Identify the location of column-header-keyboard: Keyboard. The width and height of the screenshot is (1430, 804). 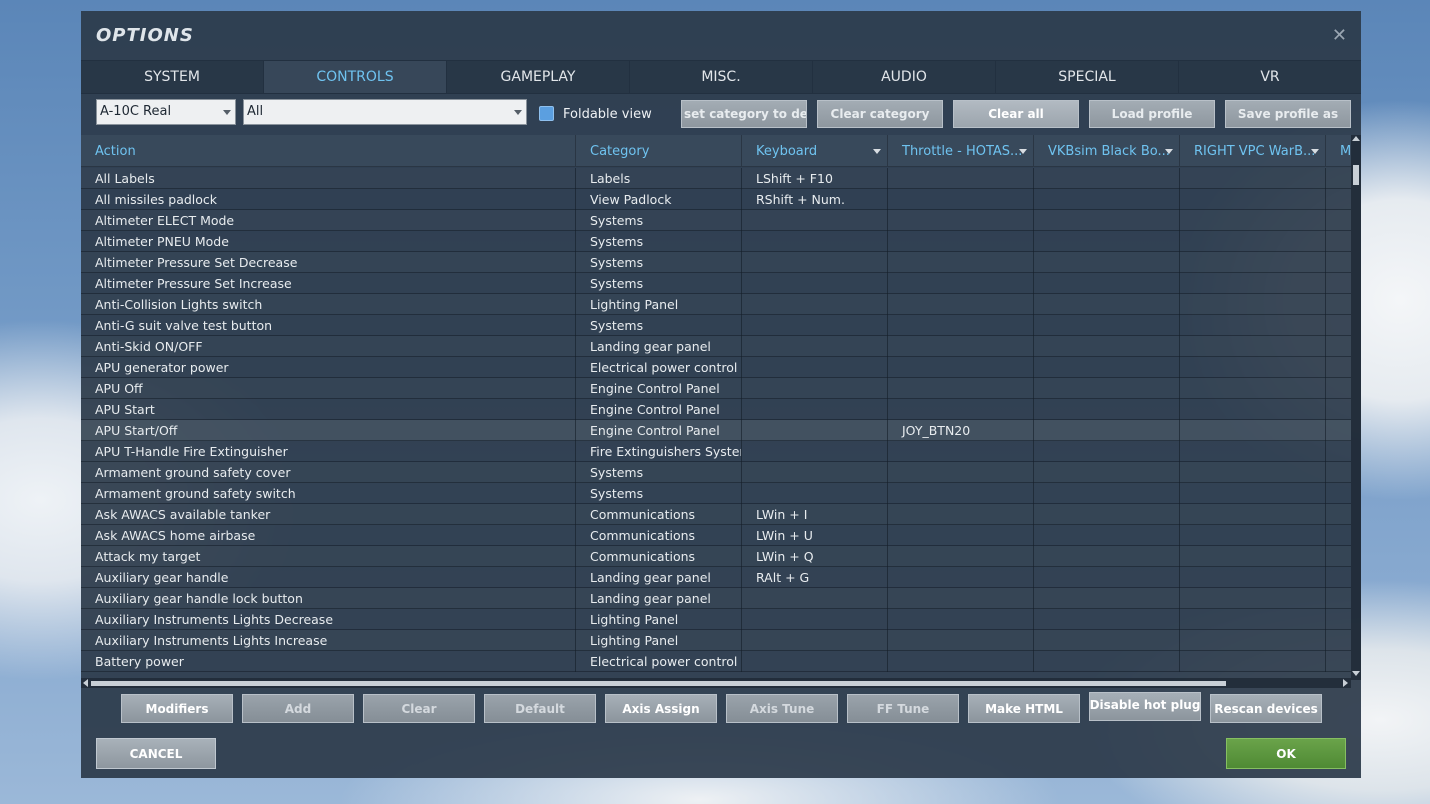
(815, 151).